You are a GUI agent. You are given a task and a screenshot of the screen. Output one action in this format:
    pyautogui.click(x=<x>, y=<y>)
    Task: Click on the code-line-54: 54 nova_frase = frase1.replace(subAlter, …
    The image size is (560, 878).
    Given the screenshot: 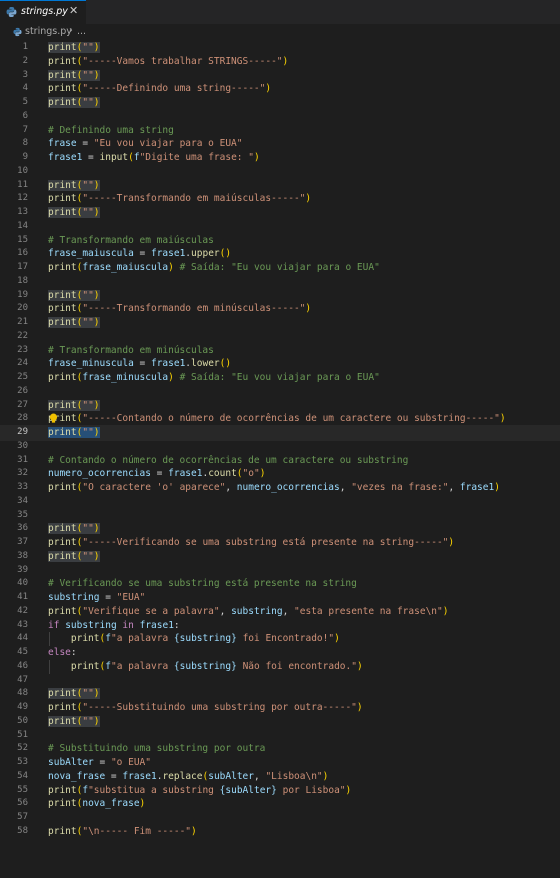 What is the action you would take?
    pyautogui.click(x=280, y=777)
    